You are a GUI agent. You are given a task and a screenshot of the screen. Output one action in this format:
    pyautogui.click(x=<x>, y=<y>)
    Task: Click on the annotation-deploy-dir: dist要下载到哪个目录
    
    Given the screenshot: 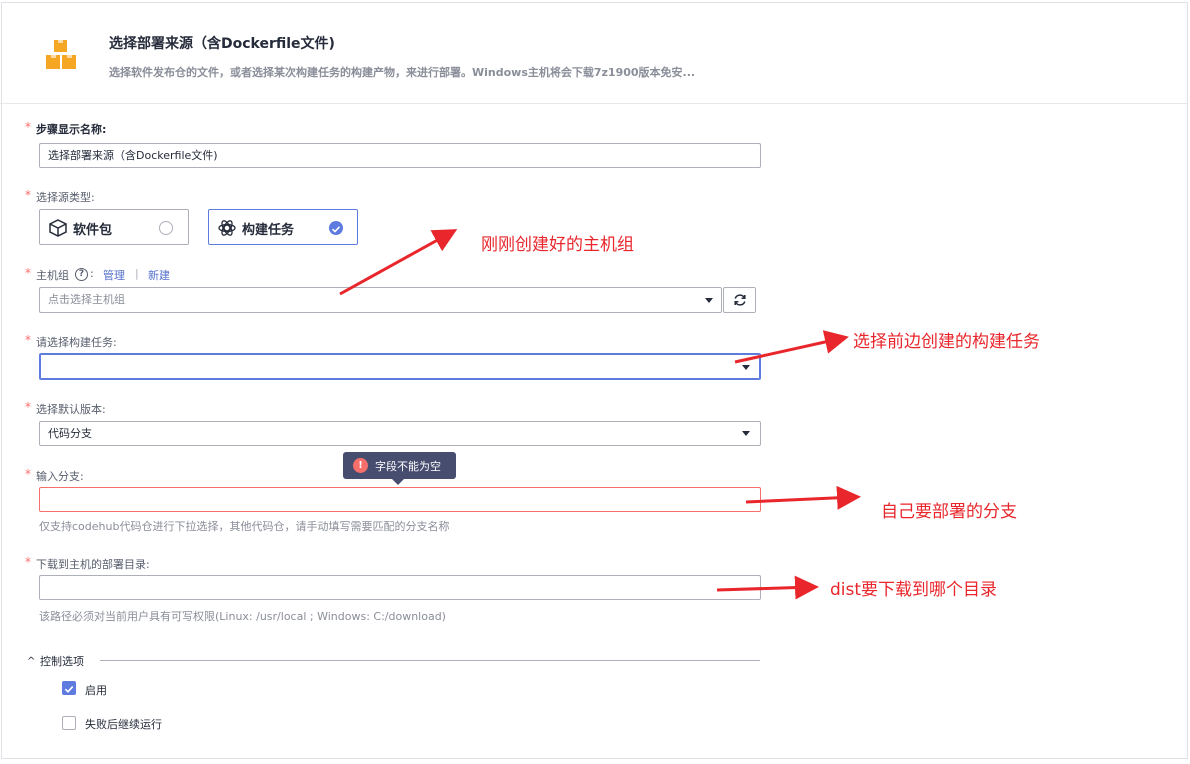 What is the action you would take?
    pyautogui.click(x=914, y=590)
    